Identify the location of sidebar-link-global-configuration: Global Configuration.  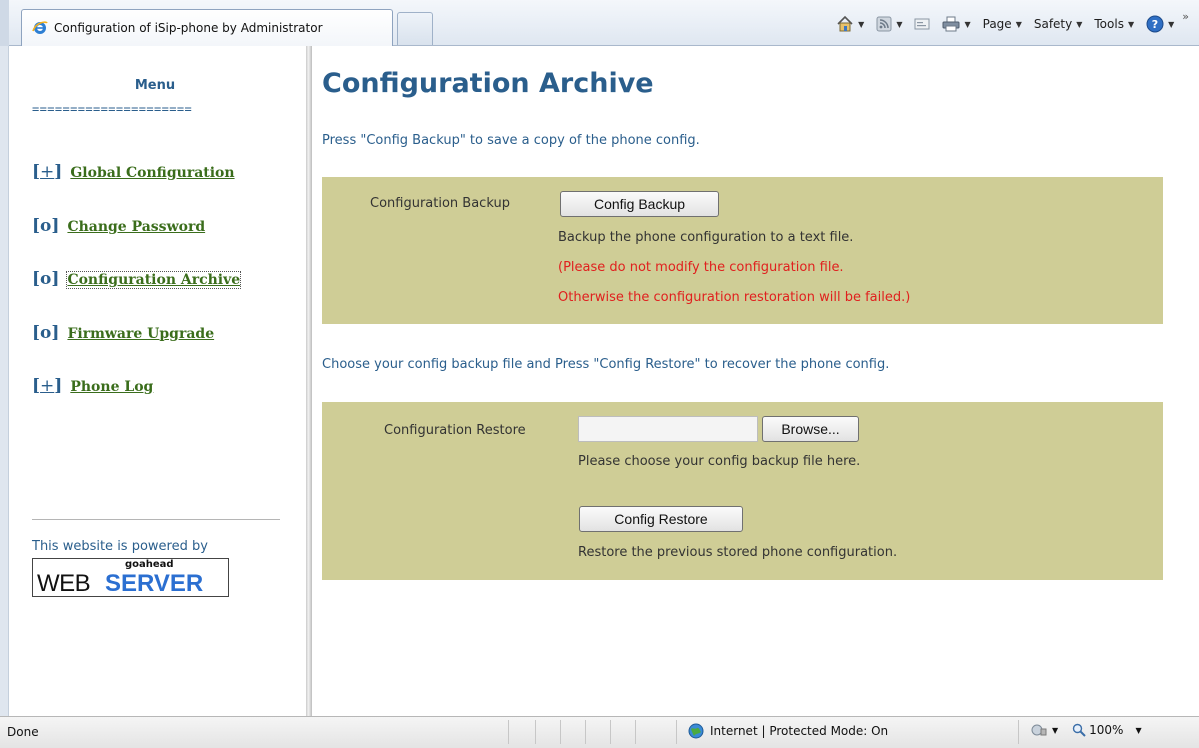
(152, 173).